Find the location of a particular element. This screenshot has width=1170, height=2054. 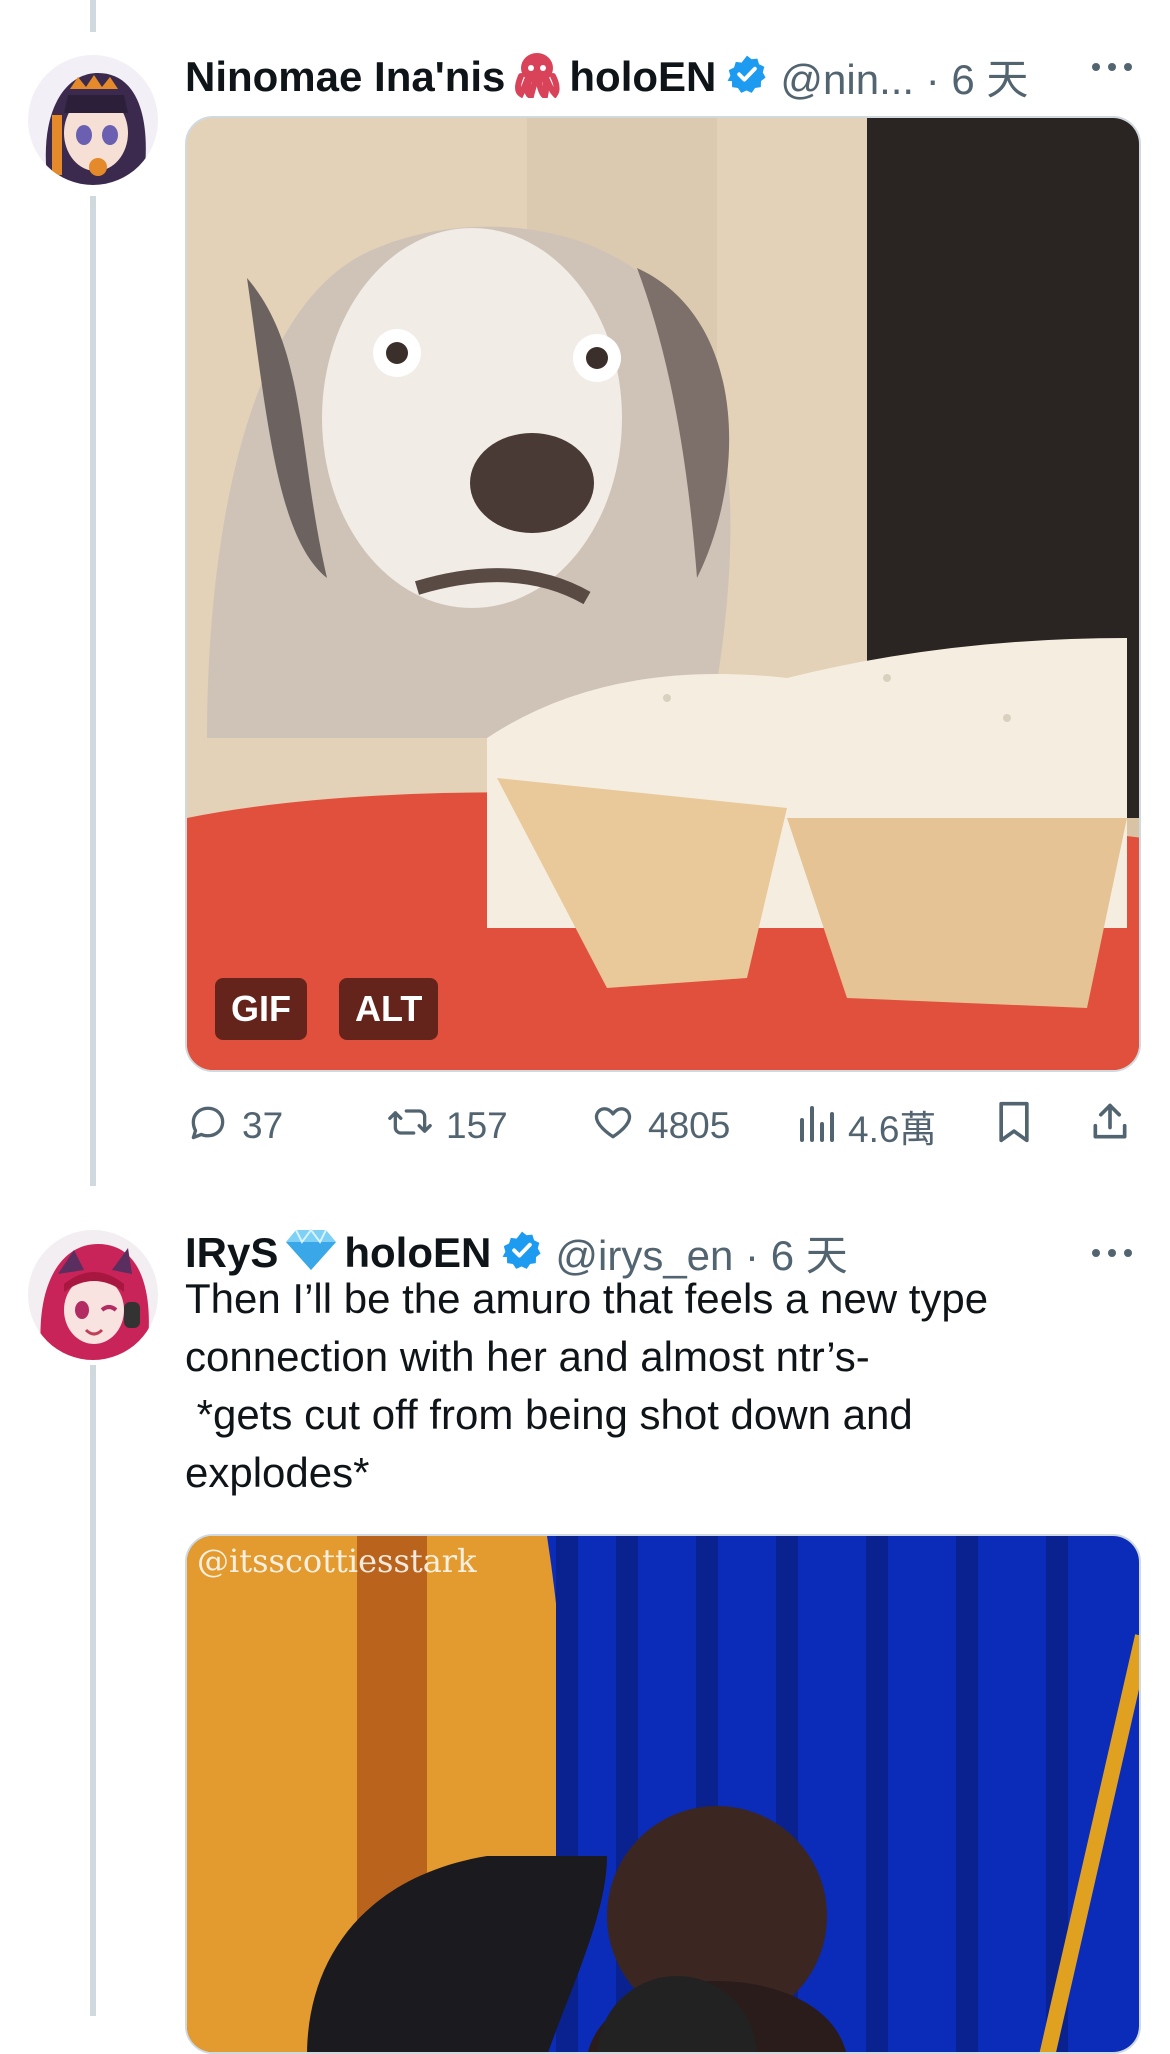

retweet-count: 157 is located at coordinates (477, 1125).